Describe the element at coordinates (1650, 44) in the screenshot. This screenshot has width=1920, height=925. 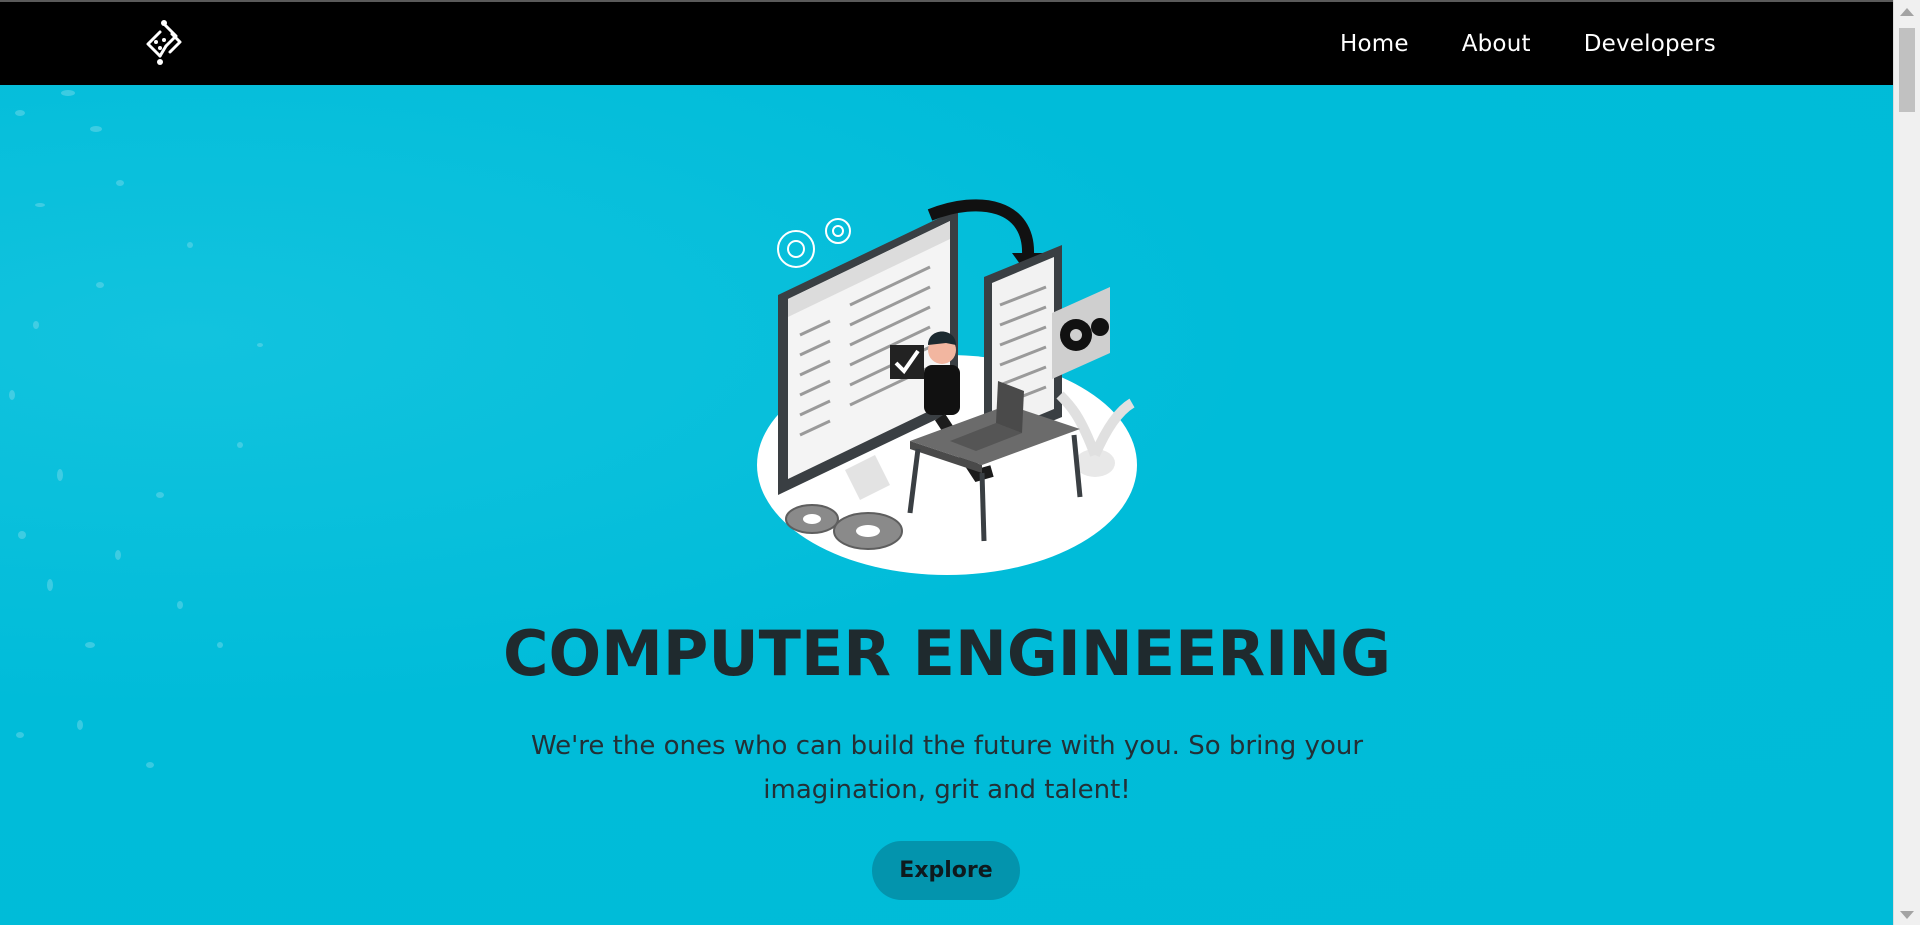
I see `nav-link-developers: Developers` at that location.